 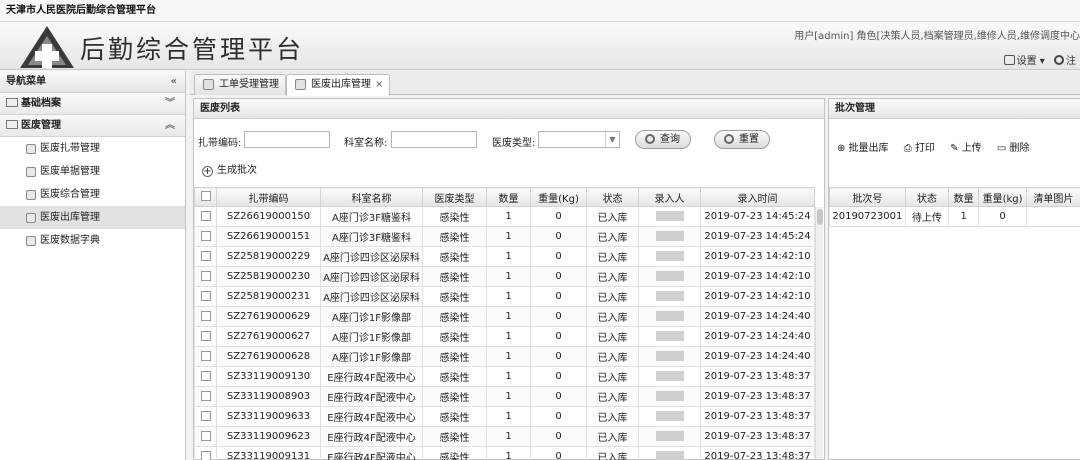 I want to click on table-row: 20190723001 待上传 1 0, so click(x=954, y=216).